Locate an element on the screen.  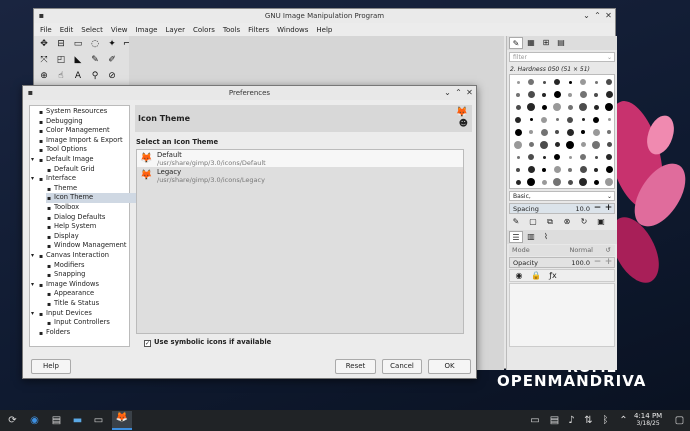
show-desktop-icon: ▢ is located at coordinates (679, 420).